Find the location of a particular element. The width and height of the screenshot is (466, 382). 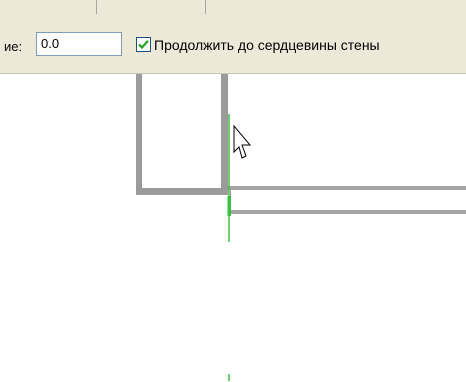

extend-to-core-label: Продолжить до сердцевины стены is located at coordinates (267, 45).